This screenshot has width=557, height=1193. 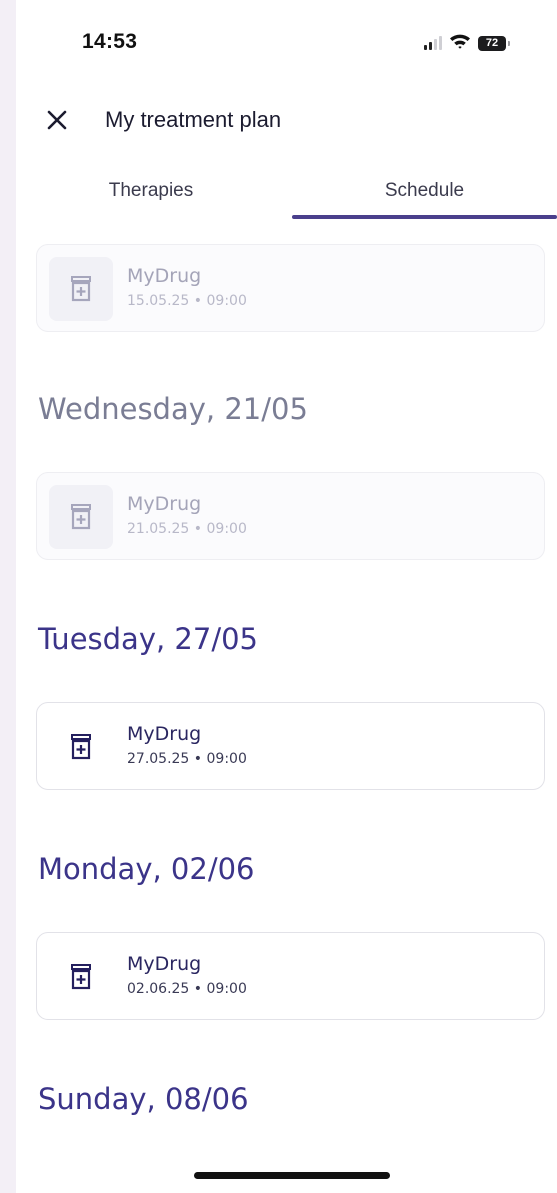 I want to click on medication-datetime: 27.05.25 • 09:00, so click(x=187, y=759).